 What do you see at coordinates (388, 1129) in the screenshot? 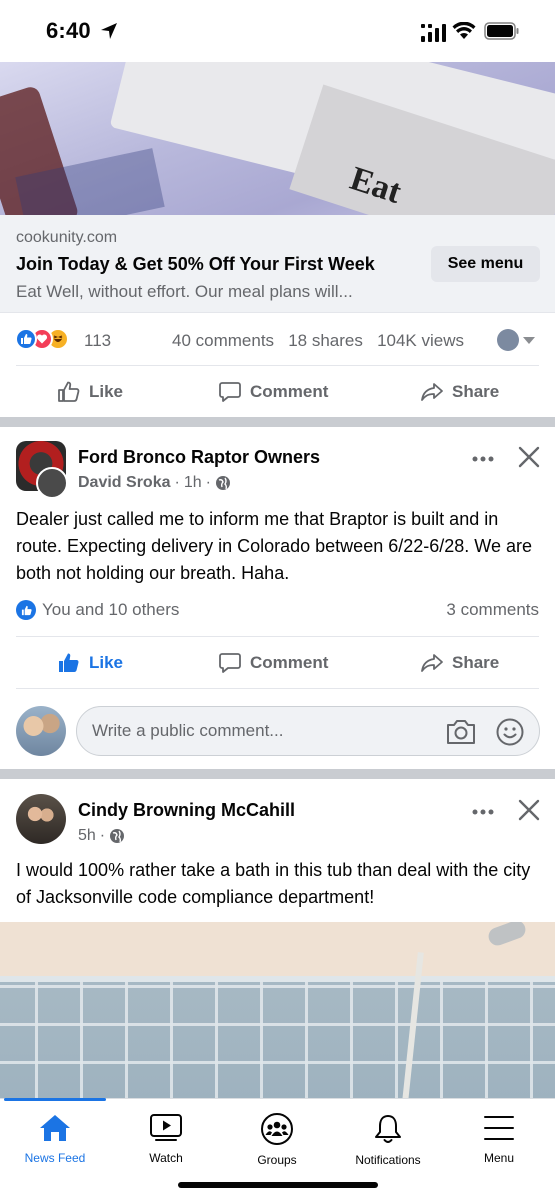
I see `bell-icon` at bounding box center [388, 1129].